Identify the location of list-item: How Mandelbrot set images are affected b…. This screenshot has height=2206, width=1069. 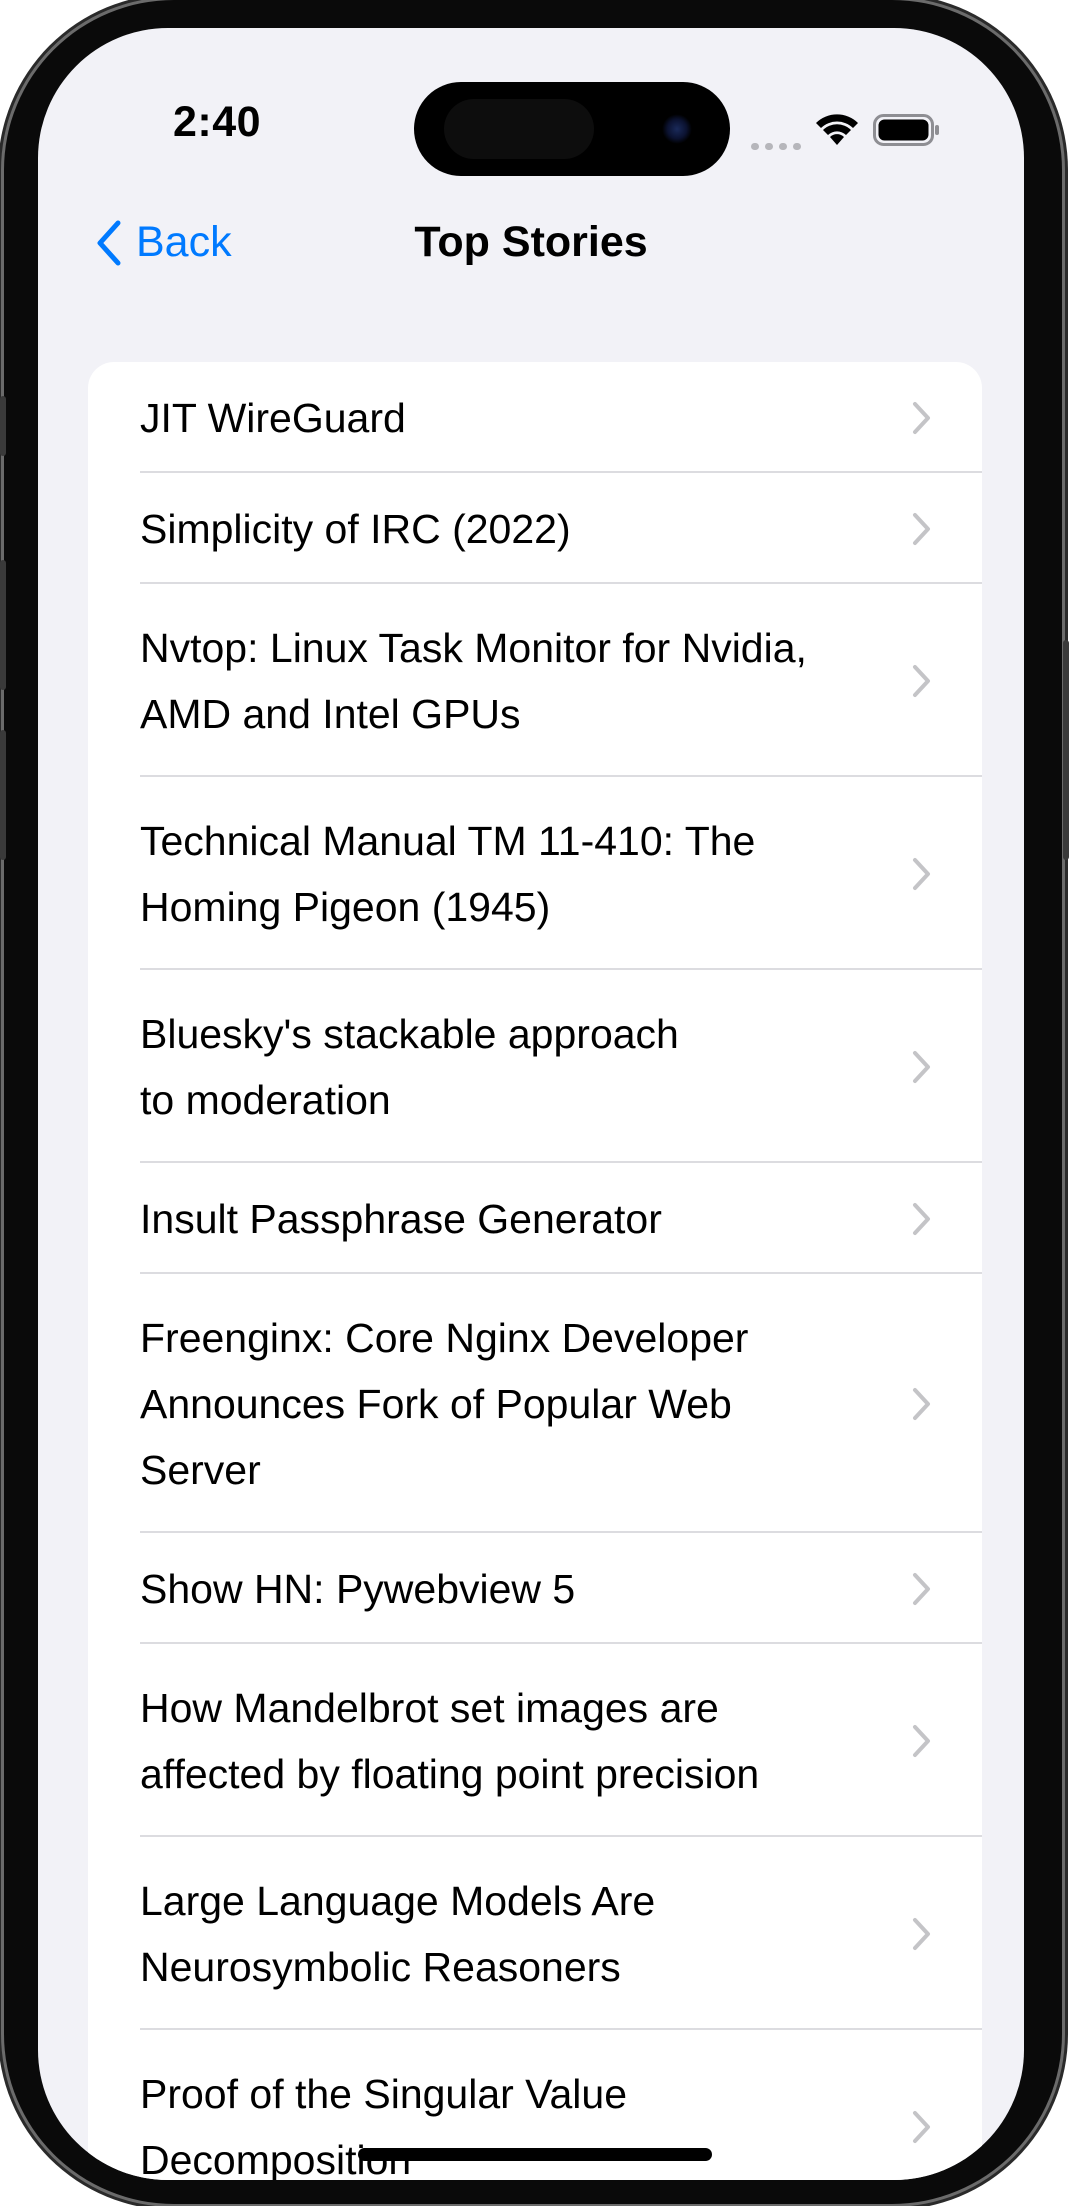
(535, 1740).